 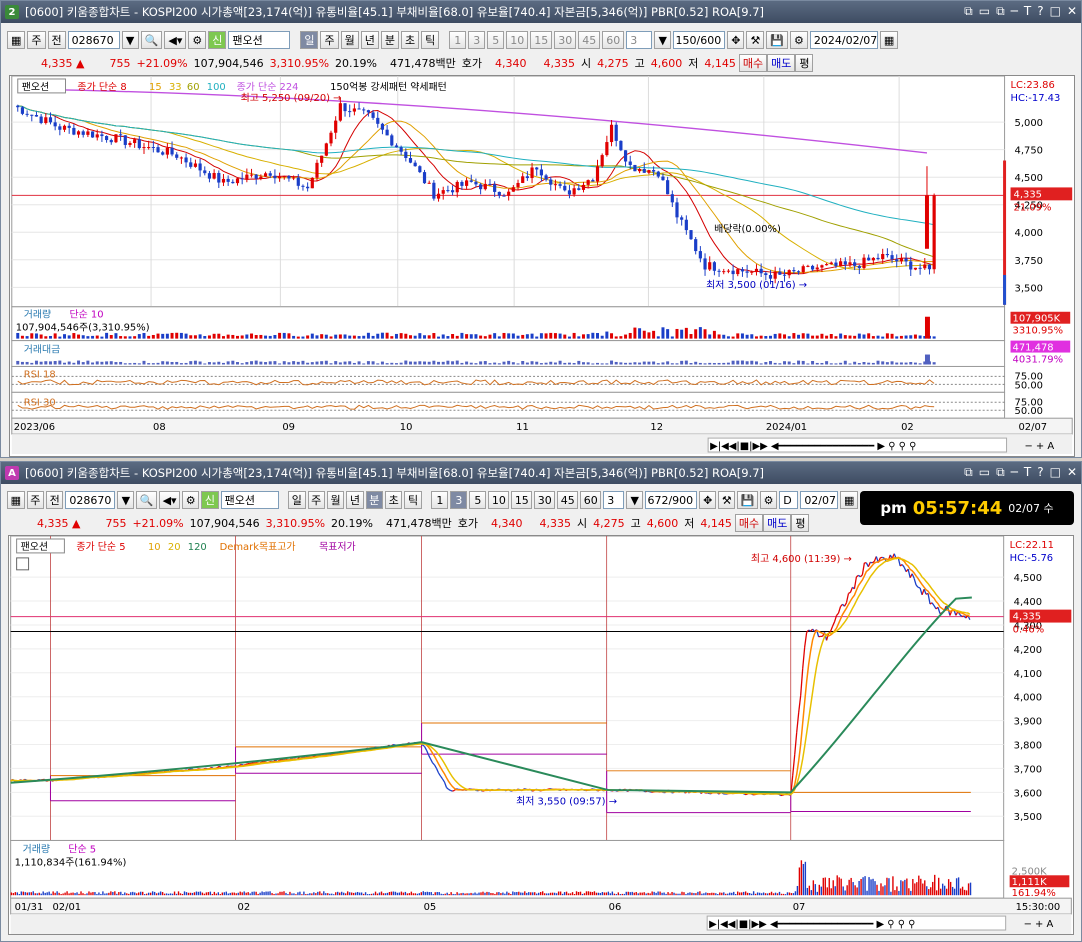 What do you see at coordinates (23, 564) in the screenshot?
I see `table-icon` at bounding box center [23, 564].